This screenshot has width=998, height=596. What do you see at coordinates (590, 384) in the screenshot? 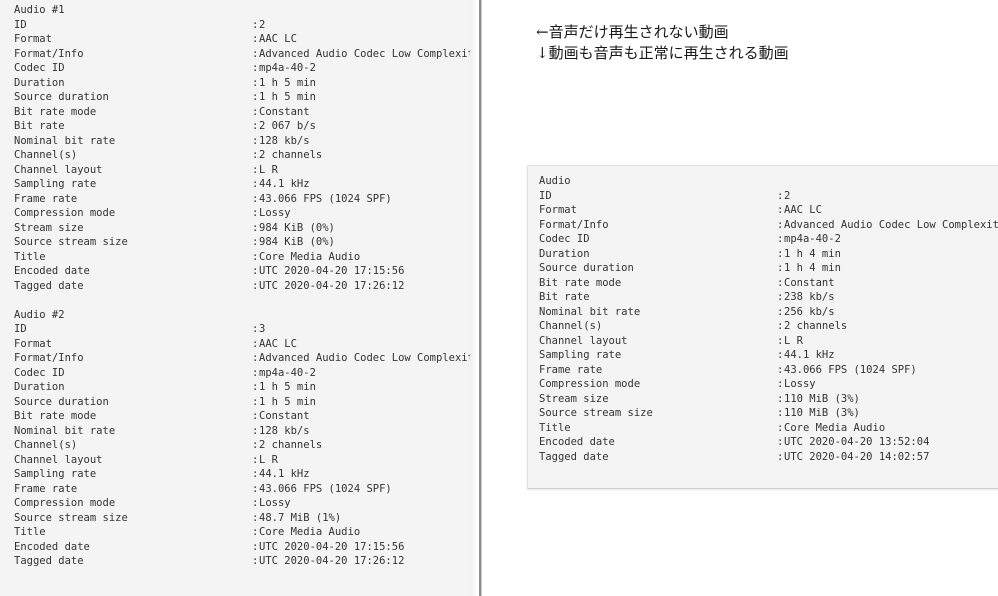
I see `info-label: Compression mode` at bounding box center [590, 384].